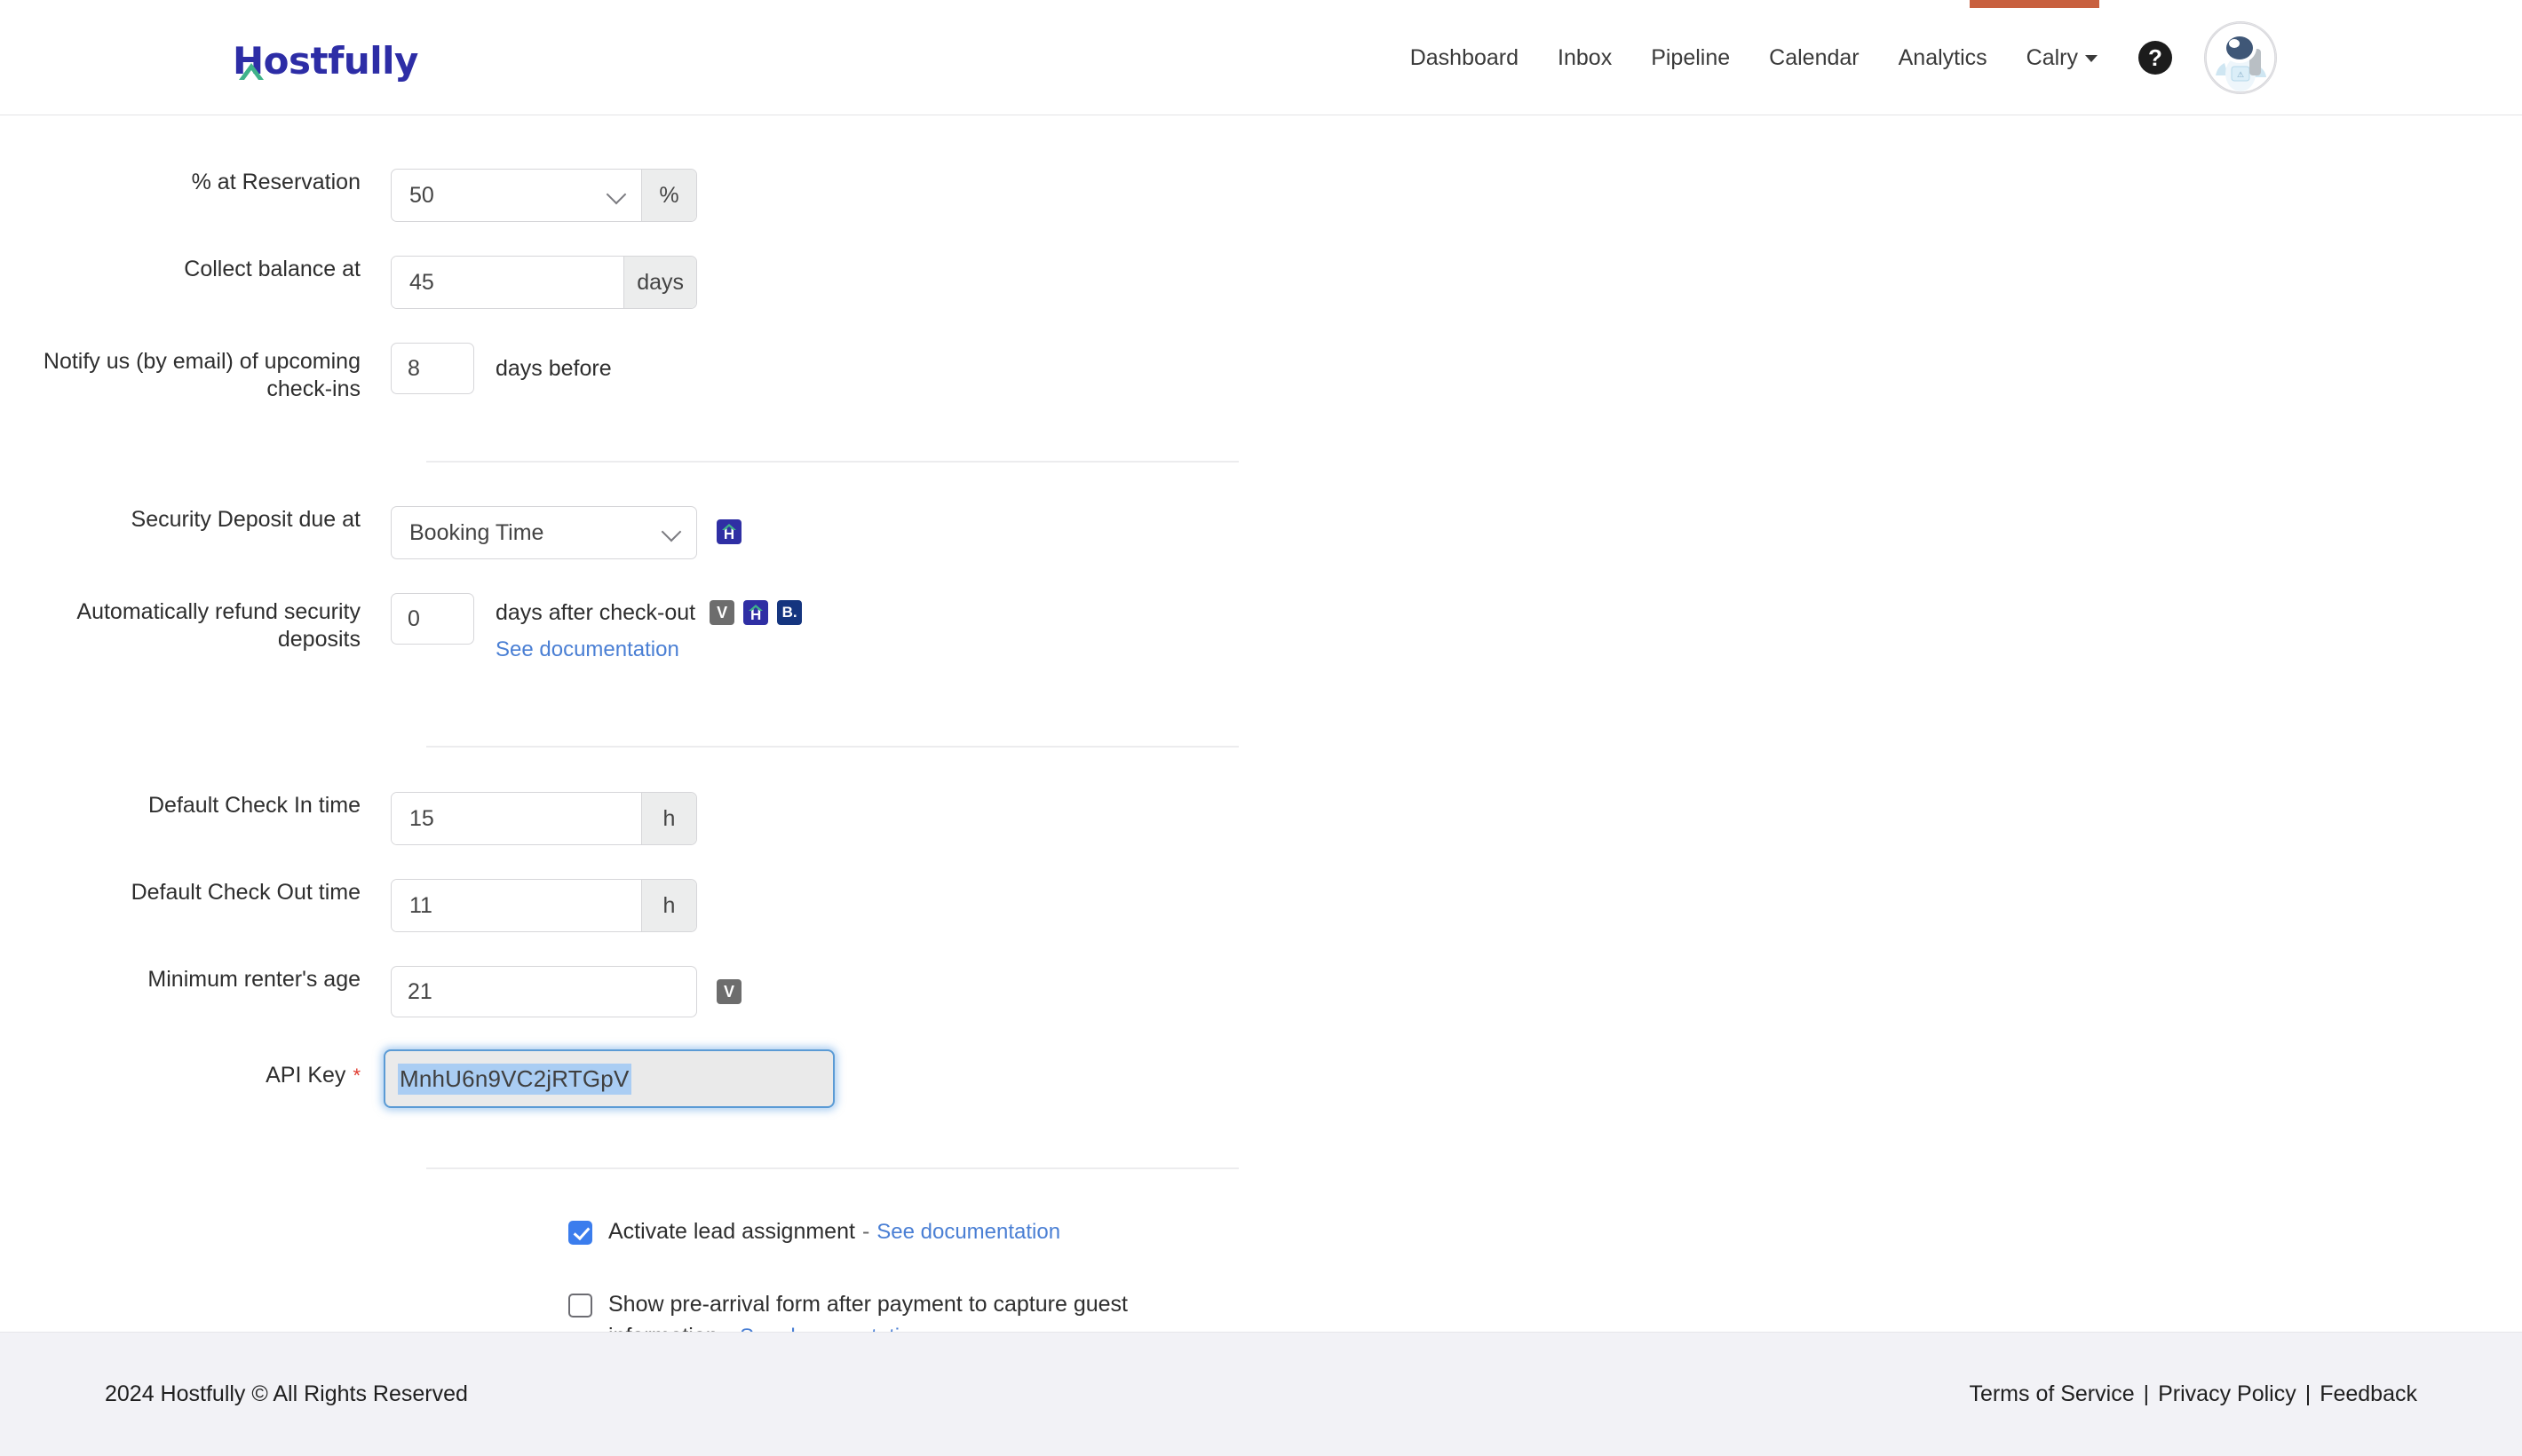  I want to click on checkbox-text-lead-assignment: Activate lead assignment, so click(731, 1231).